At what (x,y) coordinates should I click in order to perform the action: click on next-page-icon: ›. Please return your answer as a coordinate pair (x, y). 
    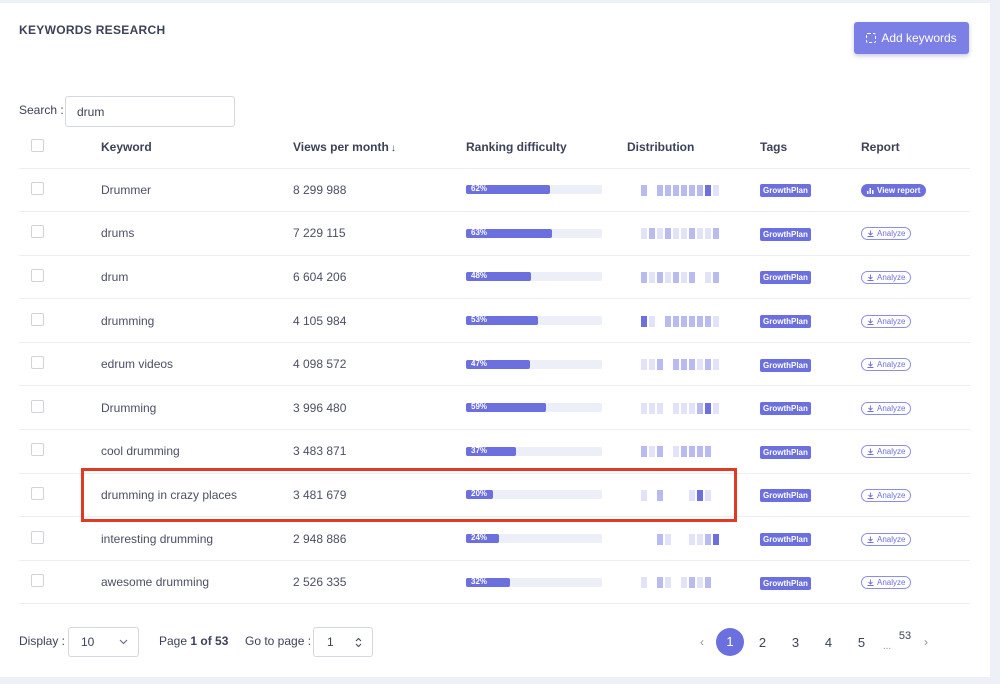
    Looking at the image, I should click on (926, 642).